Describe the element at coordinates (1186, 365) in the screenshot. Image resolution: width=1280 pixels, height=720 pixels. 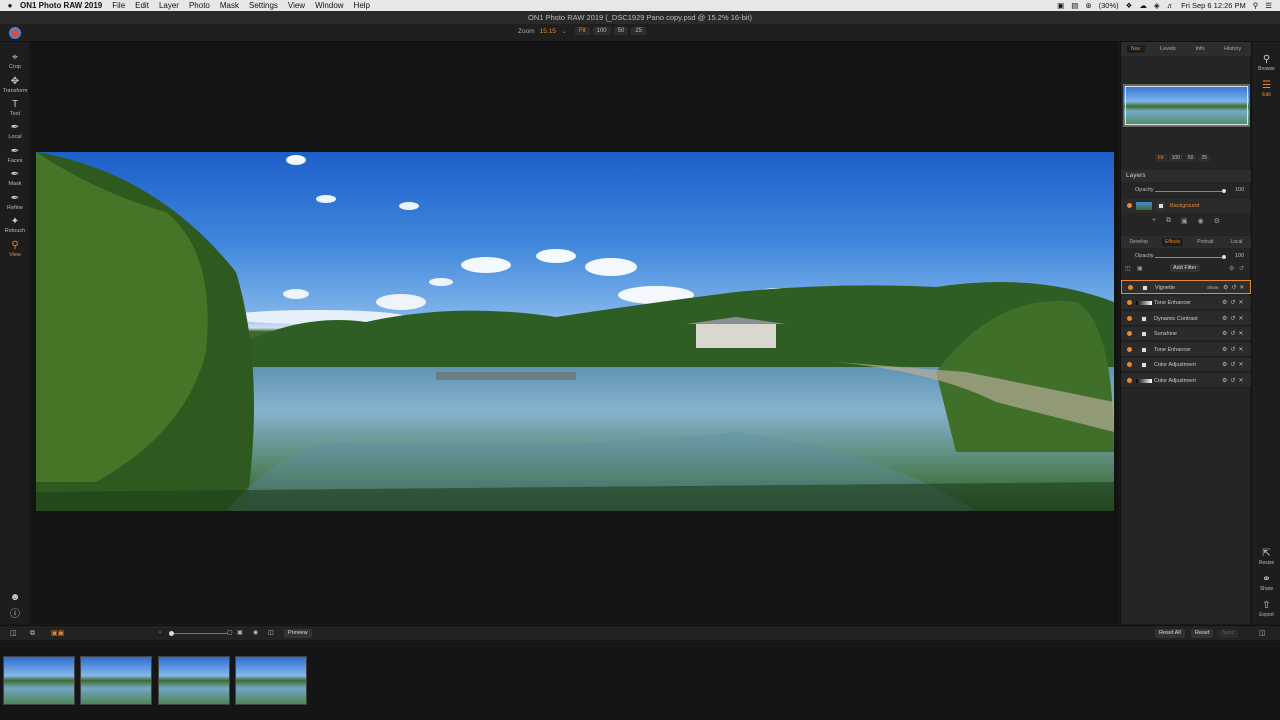
I see `filter-color-adjustment: Color Adjustment ⚙ ↺ ✕` at that location.